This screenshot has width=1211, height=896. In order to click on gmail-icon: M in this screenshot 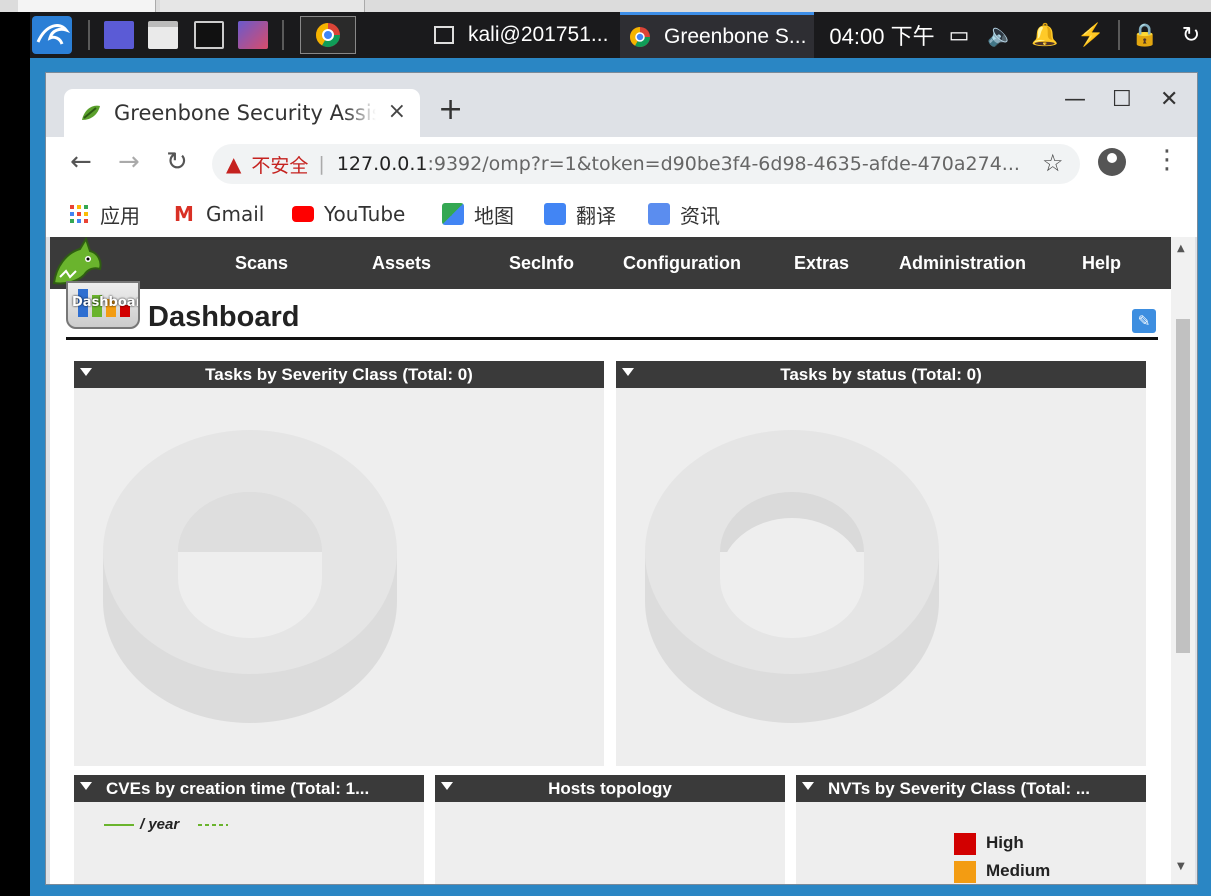, I will do `click(184, 214)`.